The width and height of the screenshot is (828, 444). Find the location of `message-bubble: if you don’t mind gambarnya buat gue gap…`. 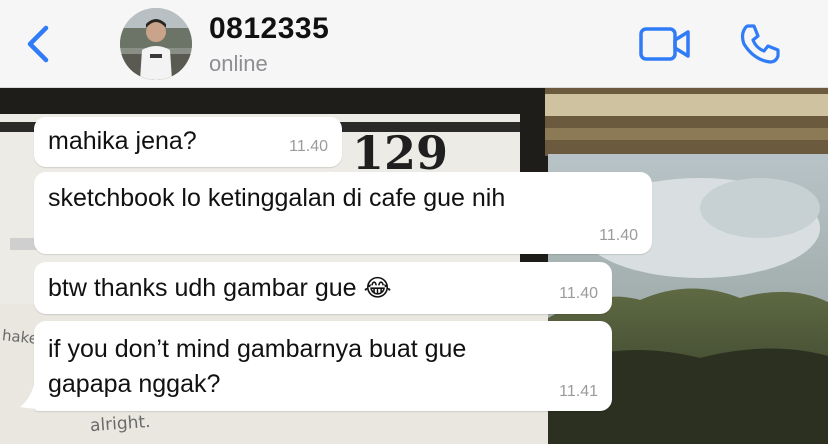

message-bubble: if you don’t mind gambarnya buat gue gap… is located at coordinates (323, 366).